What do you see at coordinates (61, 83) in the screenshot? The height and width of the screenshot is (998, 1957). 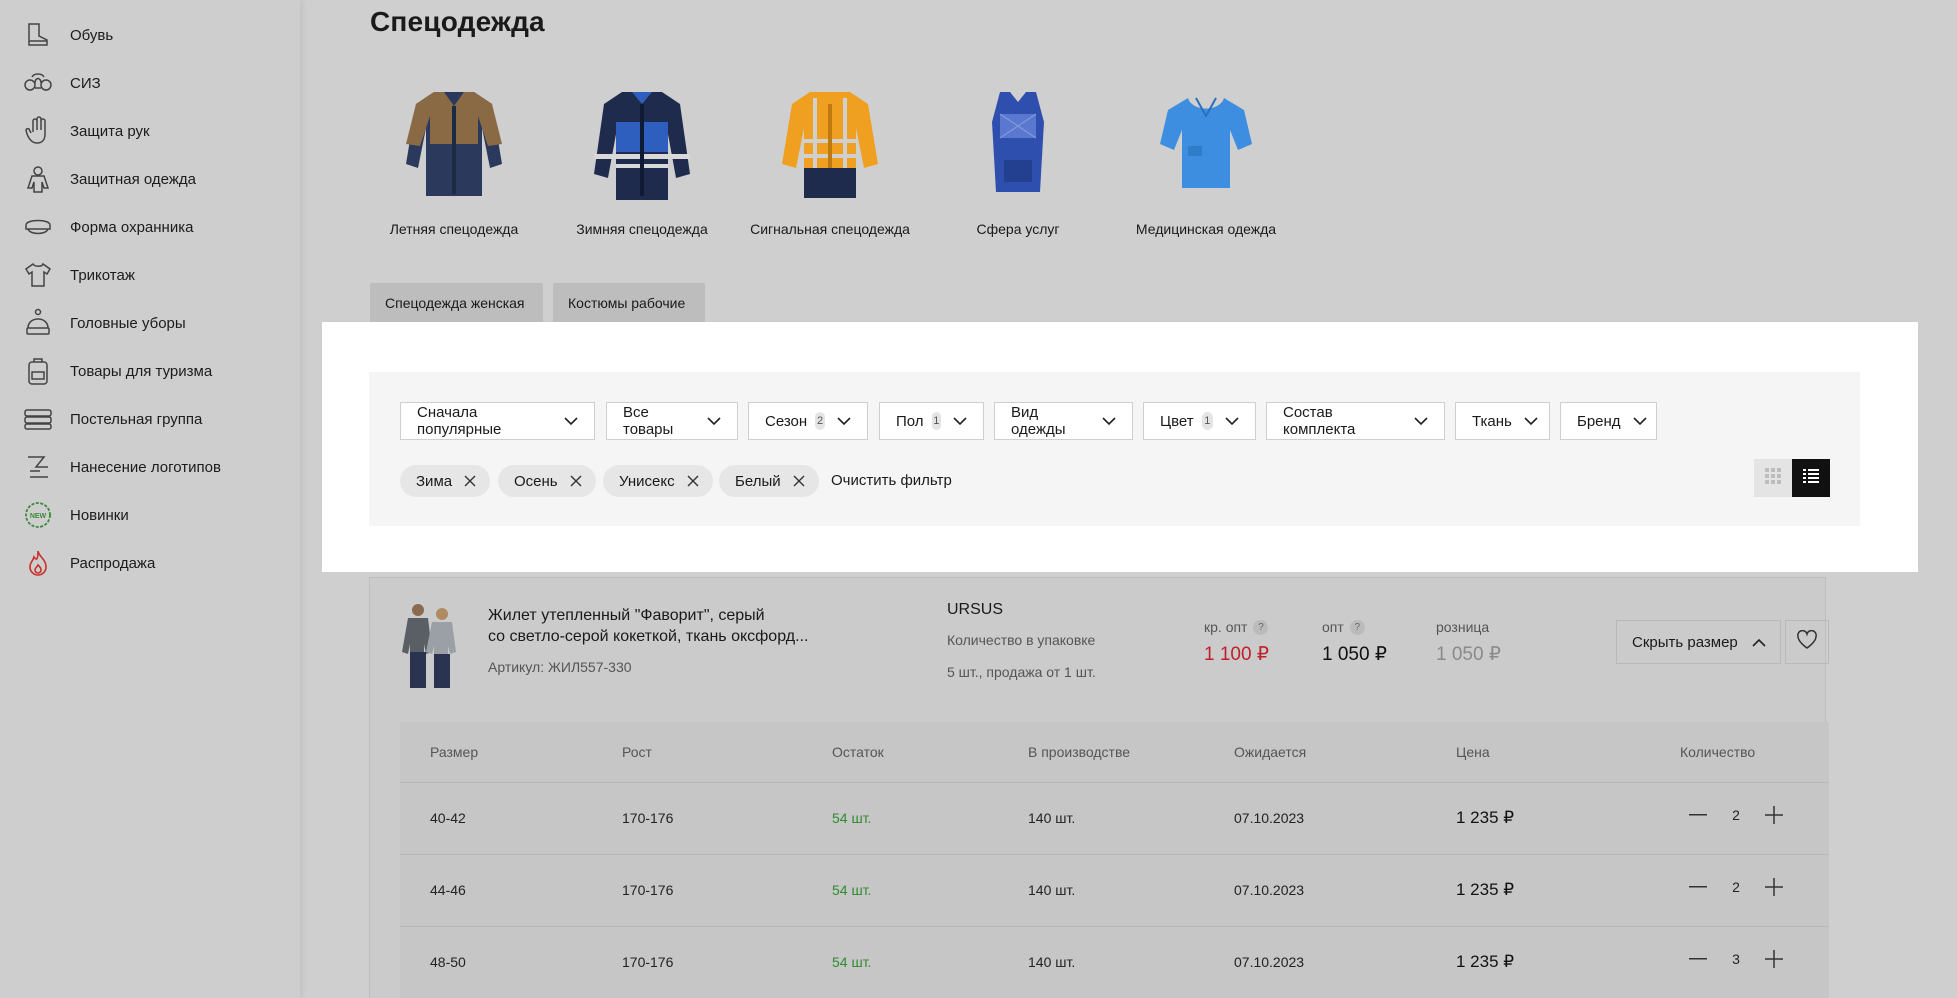 I see `sidebar-item-ppe: СИЗ` at bounding box center [61, 83].